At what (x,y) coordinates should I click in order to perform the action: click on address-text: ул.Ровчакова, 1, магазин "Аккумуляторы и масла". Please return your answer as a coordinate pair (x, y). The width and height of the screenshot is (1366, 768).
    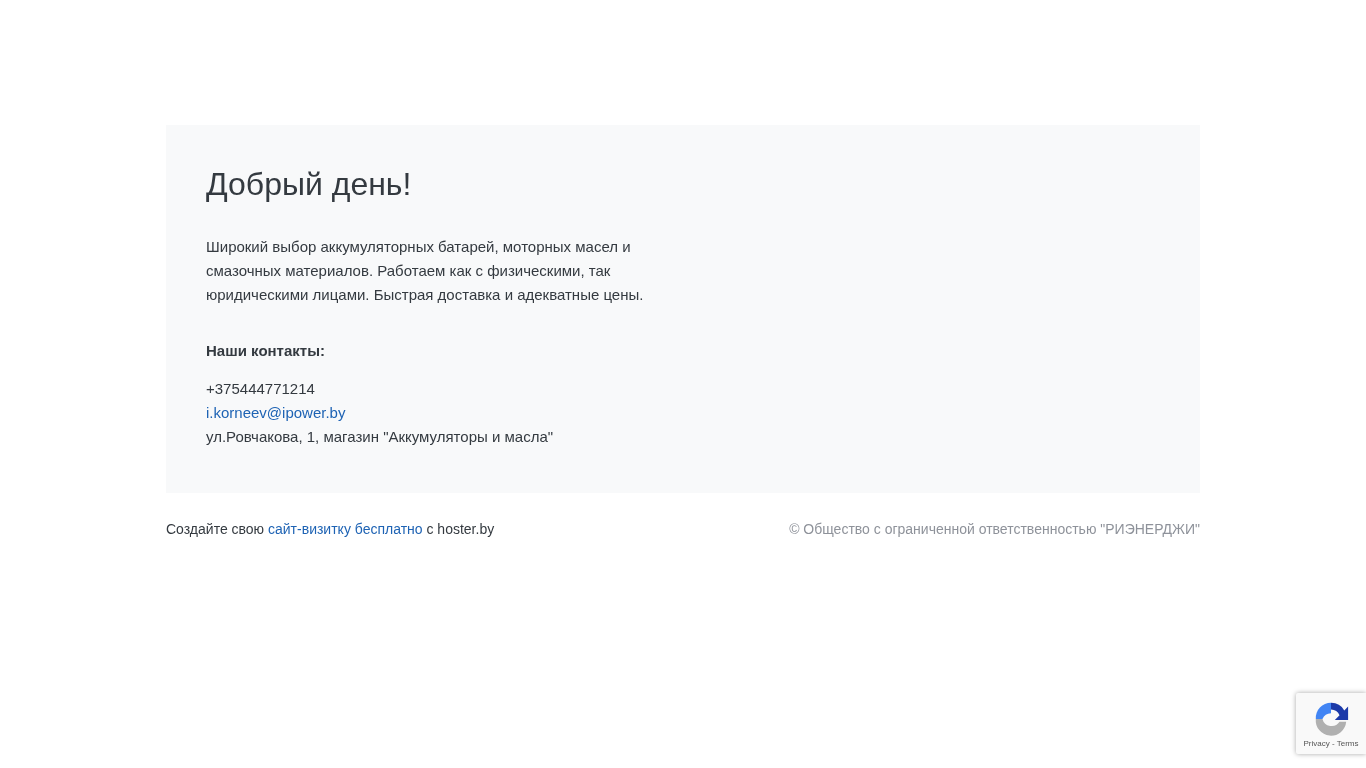
    Looking at the image, I should click on (380, 437).